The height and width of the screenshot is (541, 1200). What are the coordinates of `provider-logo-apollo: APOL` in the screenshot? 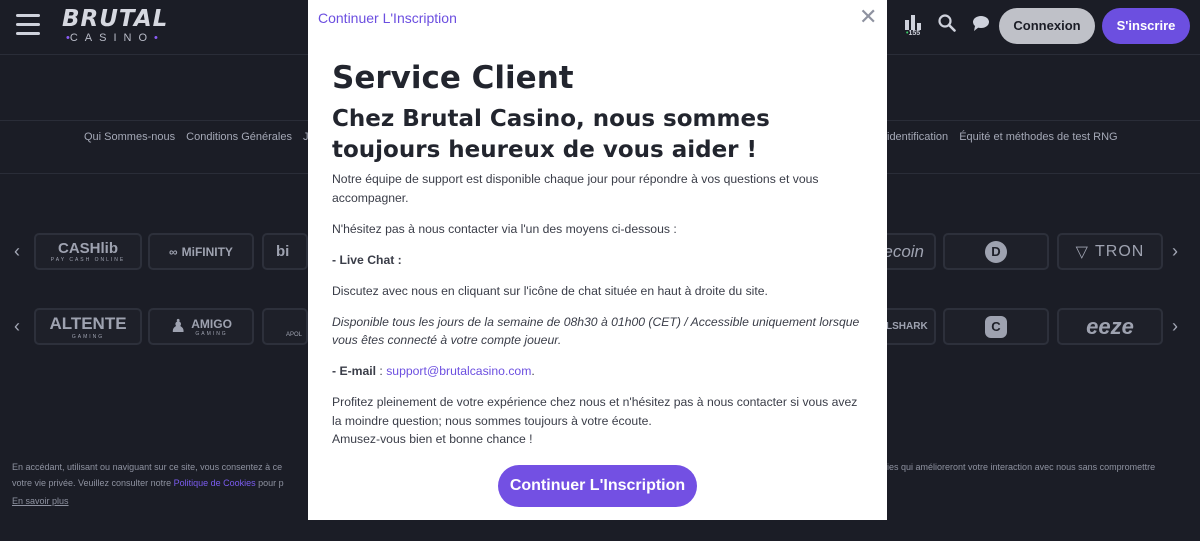 It's located at (285, 326).